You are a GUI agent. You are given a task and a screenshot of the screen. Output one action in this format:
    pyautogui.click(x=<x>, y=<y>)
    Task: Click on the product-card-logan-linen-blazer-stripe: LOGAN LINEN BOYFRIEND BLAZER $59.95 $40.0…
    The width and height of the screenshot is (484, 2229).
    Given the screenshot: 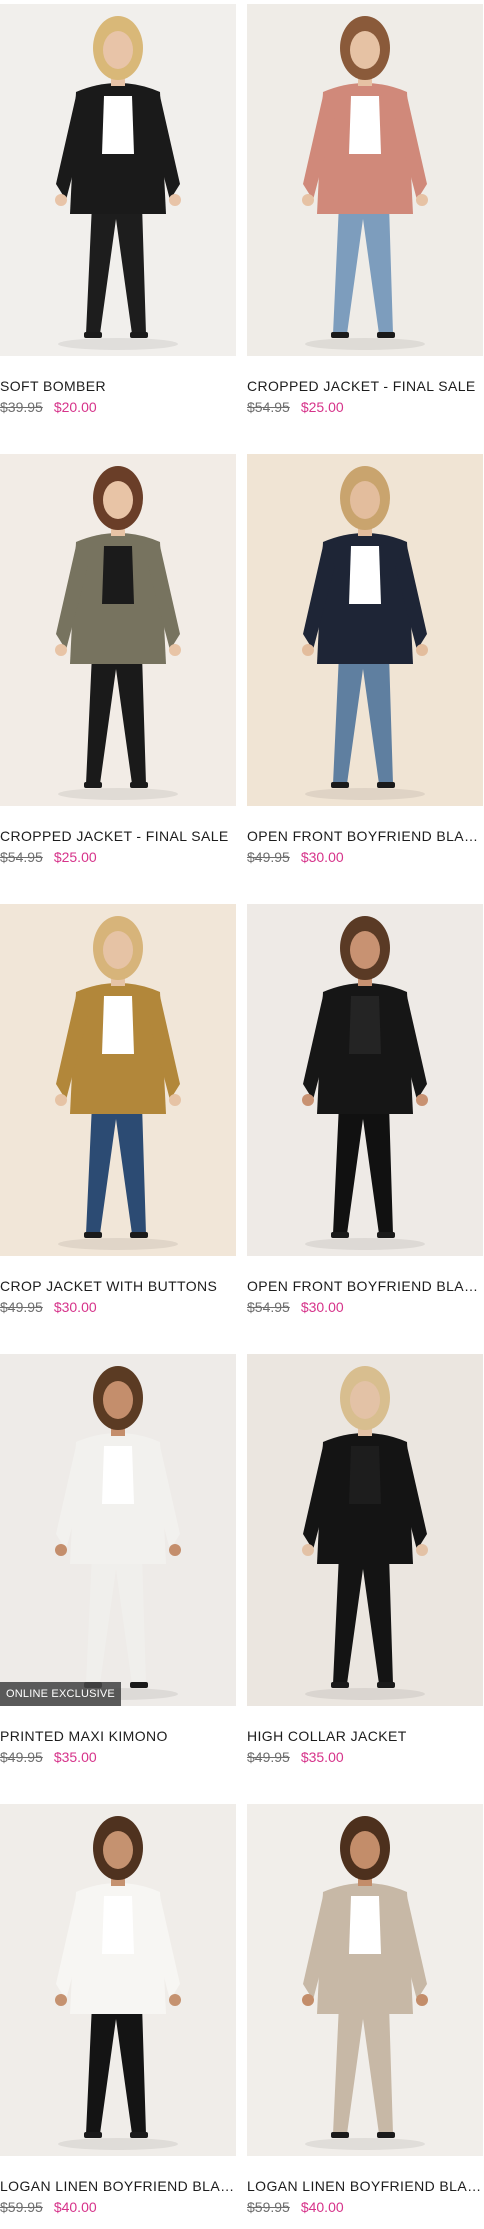 What is the action you would take?
    pyautogui.click(x=365, y=2009)
    